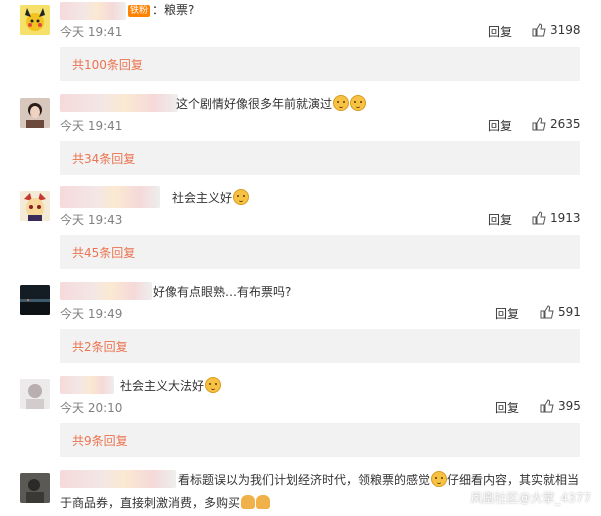 The width and height of the screenshot is (601, 516). What do you see at coordinates (565, 30) in the screenshot?
I see `like-count: 3198` at bounding box center [565, 30].